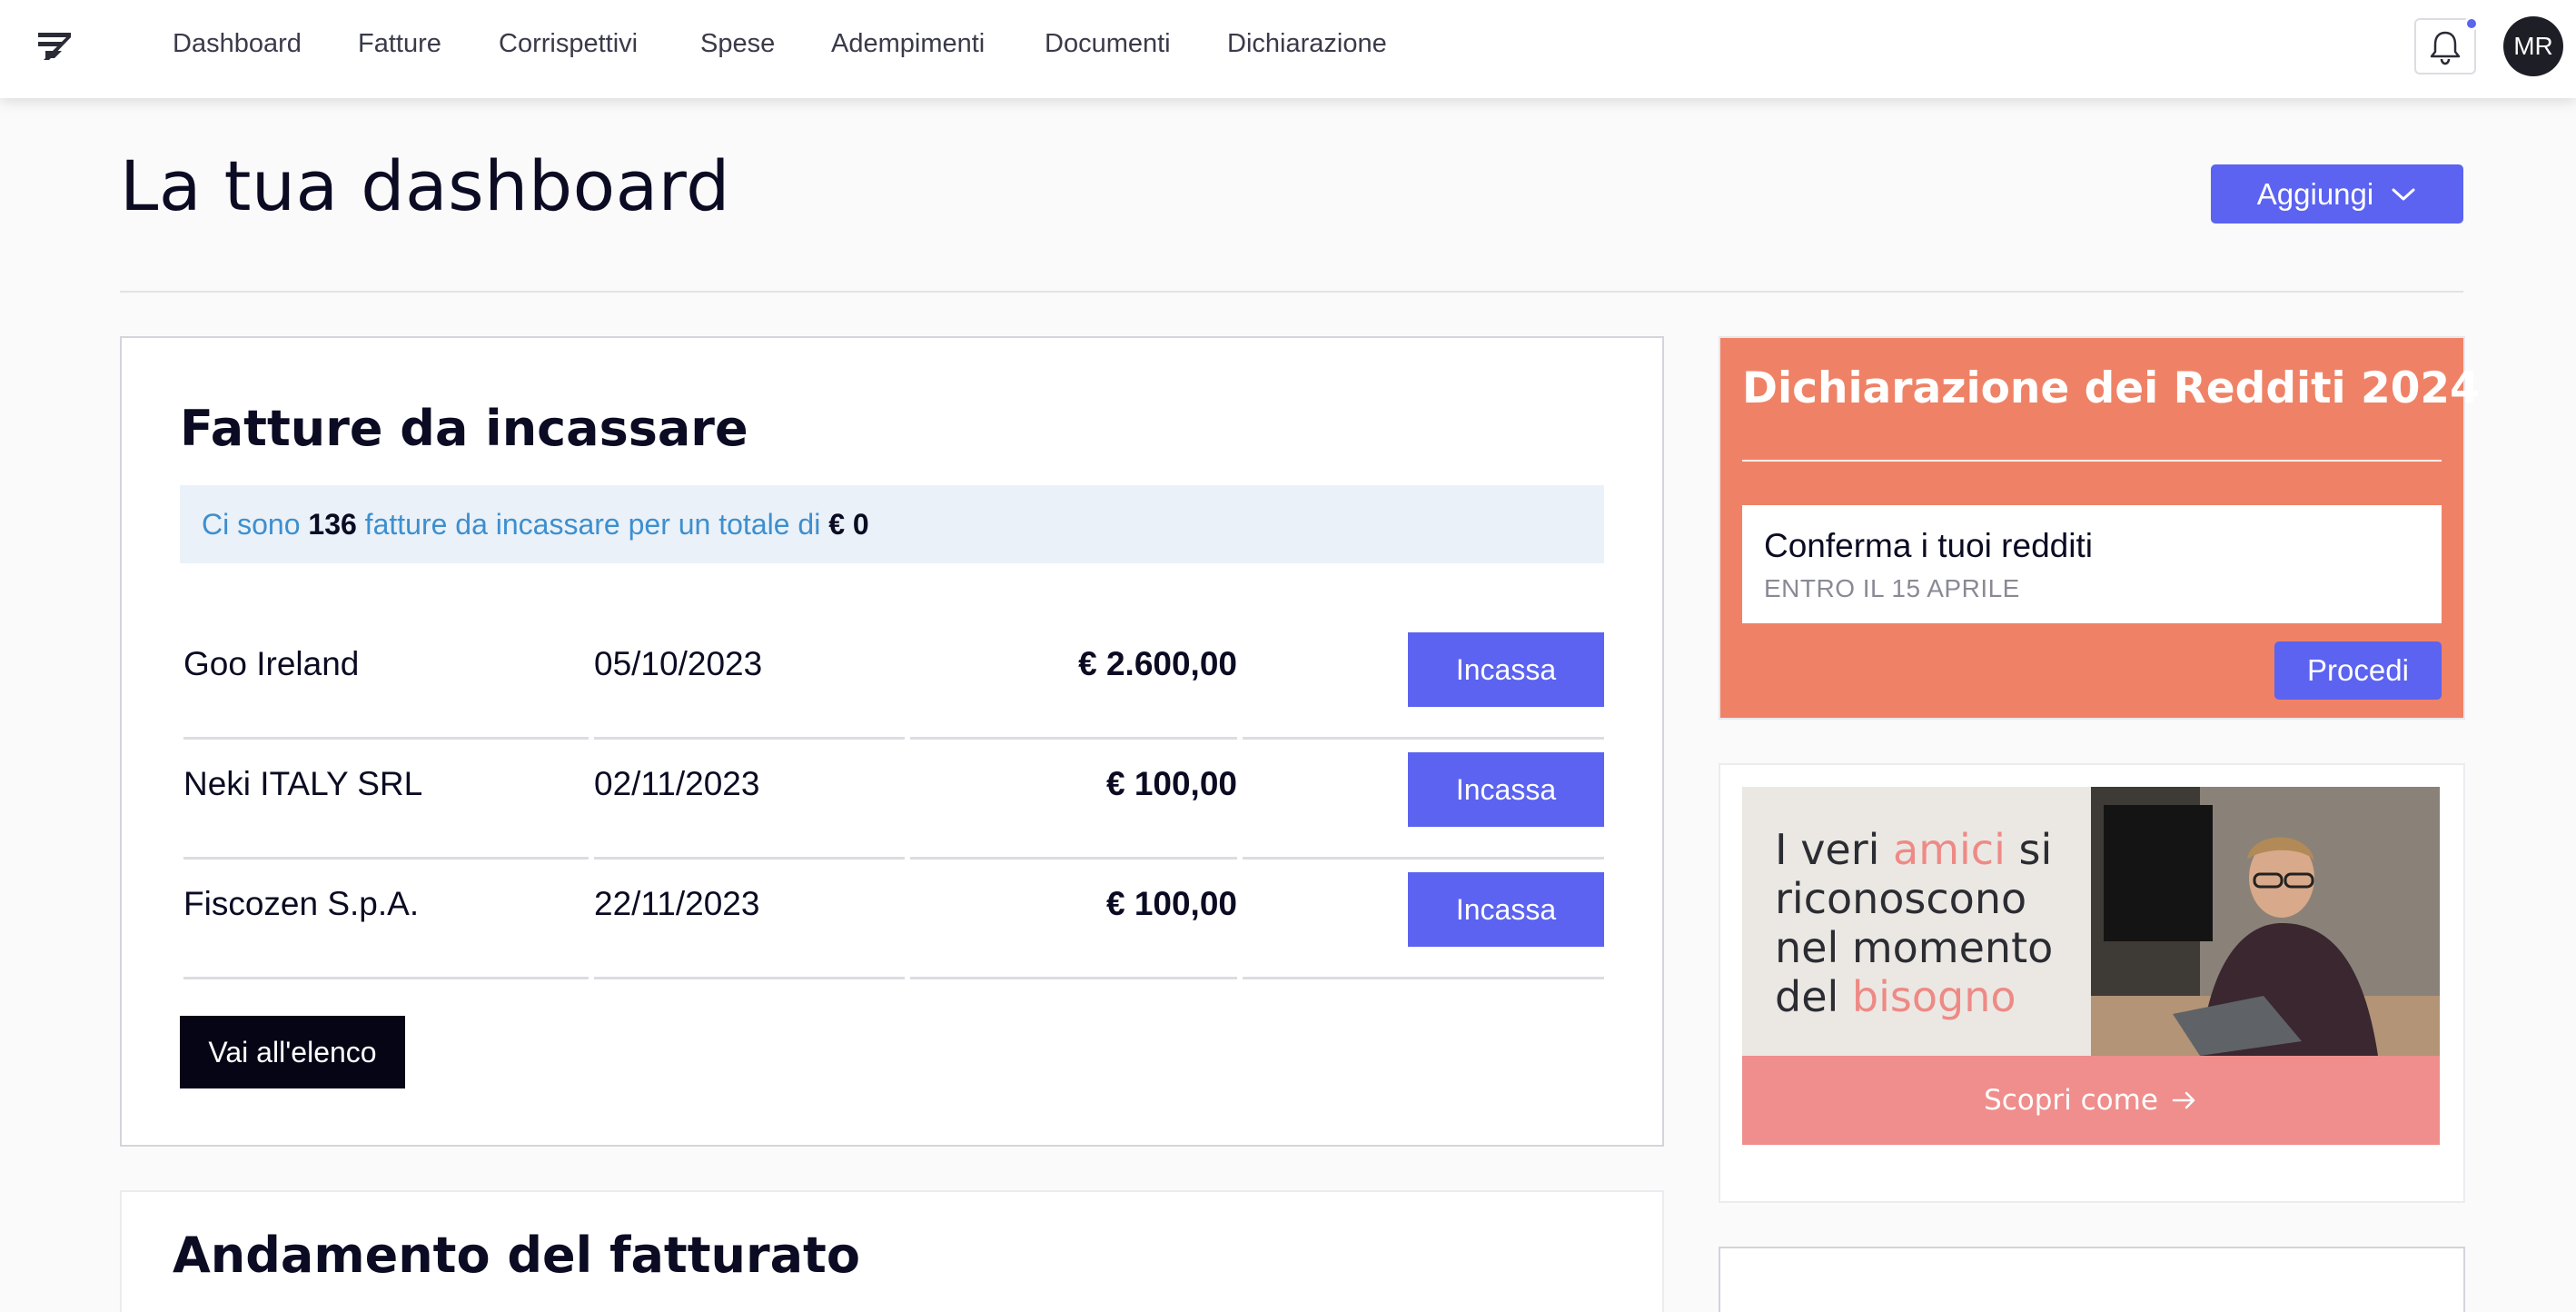  Describe the element at coordinates (1827, 849) in the screenshot. I see `promo-text-1: I veri` at that location.